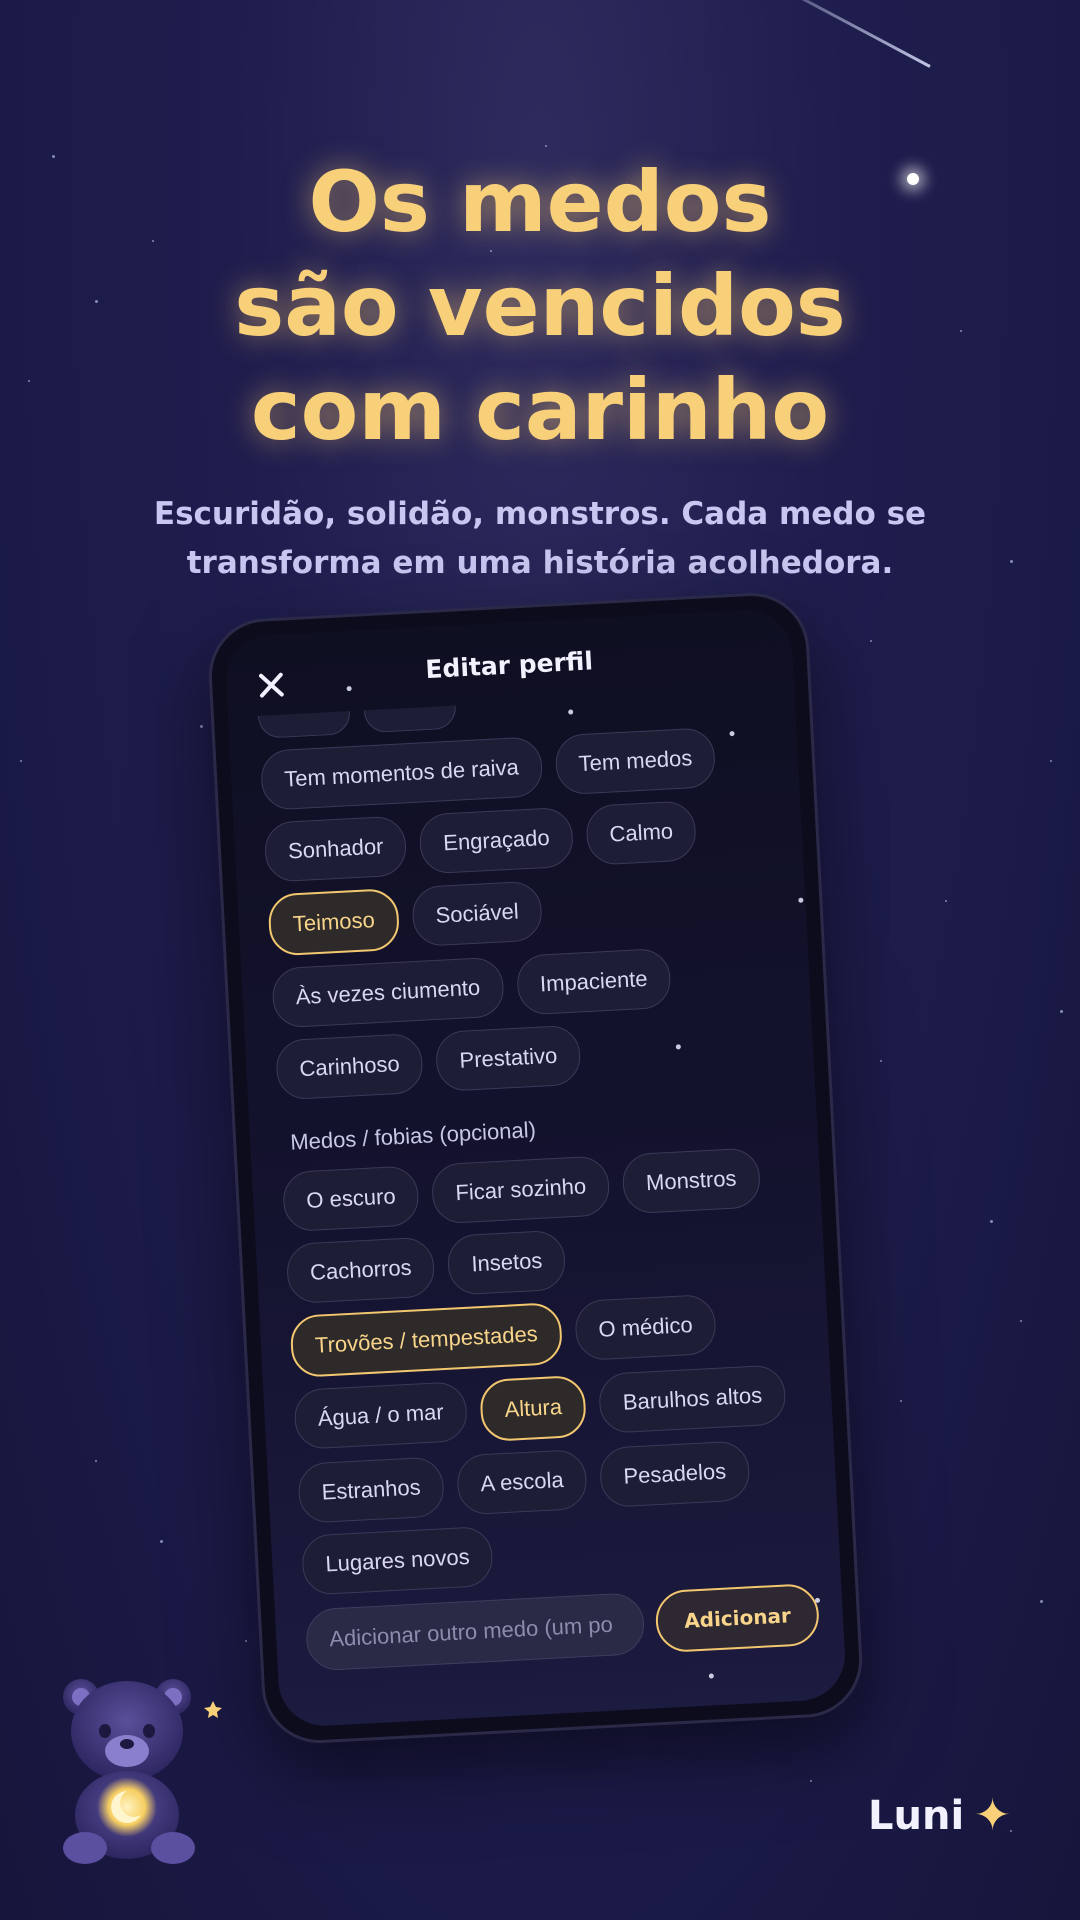 This screenshot has height=1920, width=1080. What do you see at coordinates (477, 914) in the screenshot?
I see `trait-chip: Sociável` at bounding box center [477, 914].